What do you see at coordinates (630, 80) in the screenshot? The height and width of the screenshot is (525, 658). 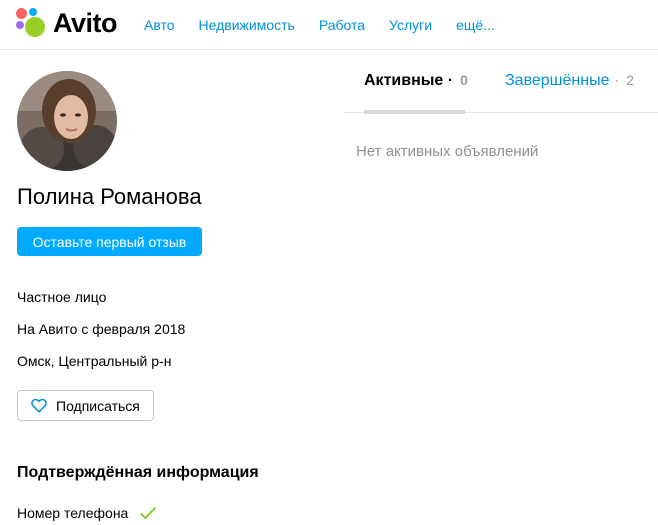 I see `tab-completed-count: 2` at bounding box center [630, 80].